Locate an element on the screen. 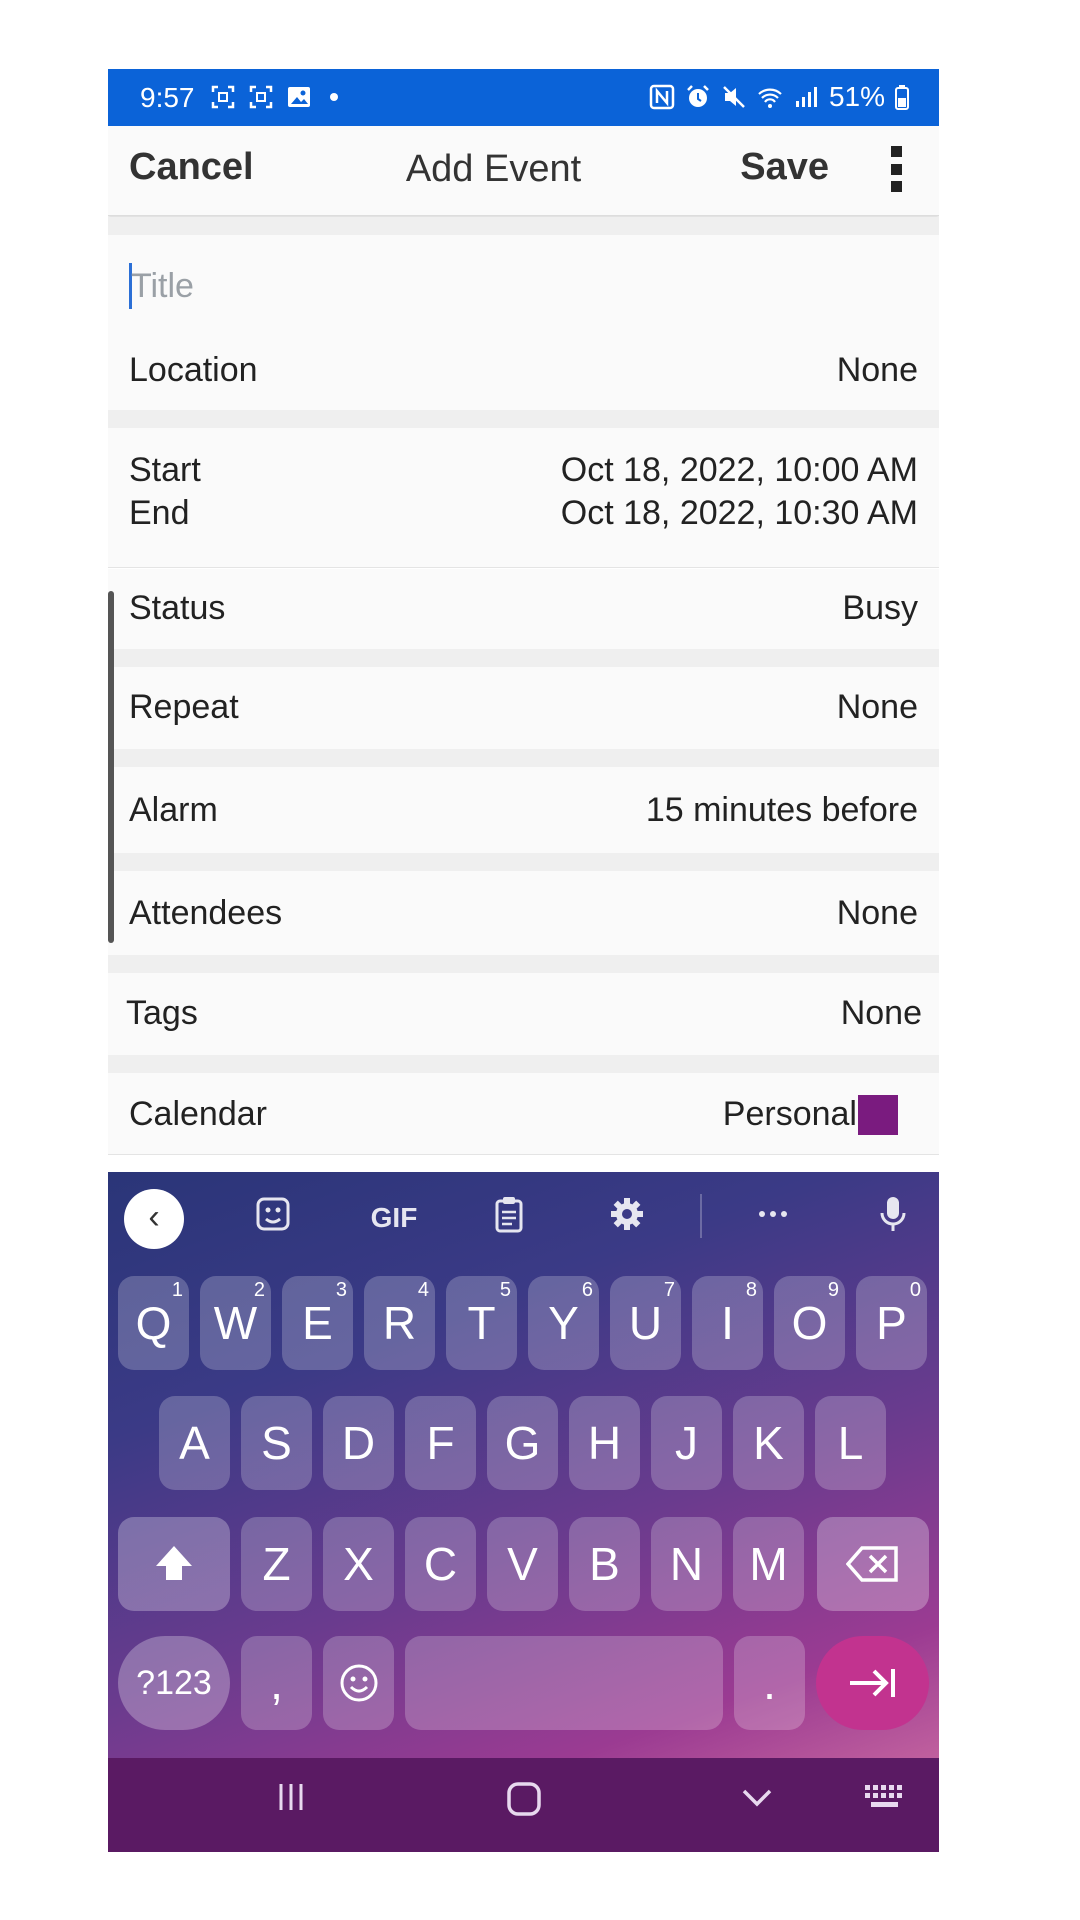 This screenshot has height=1920, width=1080. alarm-row: Alarm 15 minutes before is located at coordinates (523, 810).